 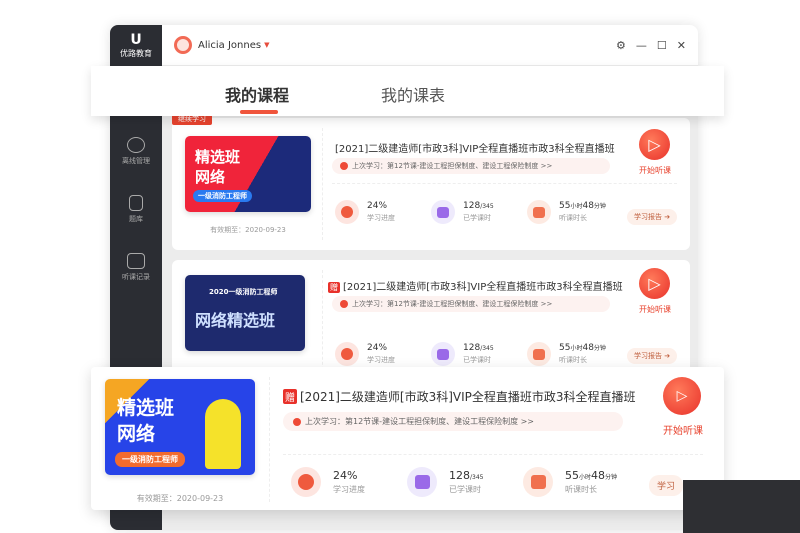 I want to click on avatar, so click(x=183, y=45).